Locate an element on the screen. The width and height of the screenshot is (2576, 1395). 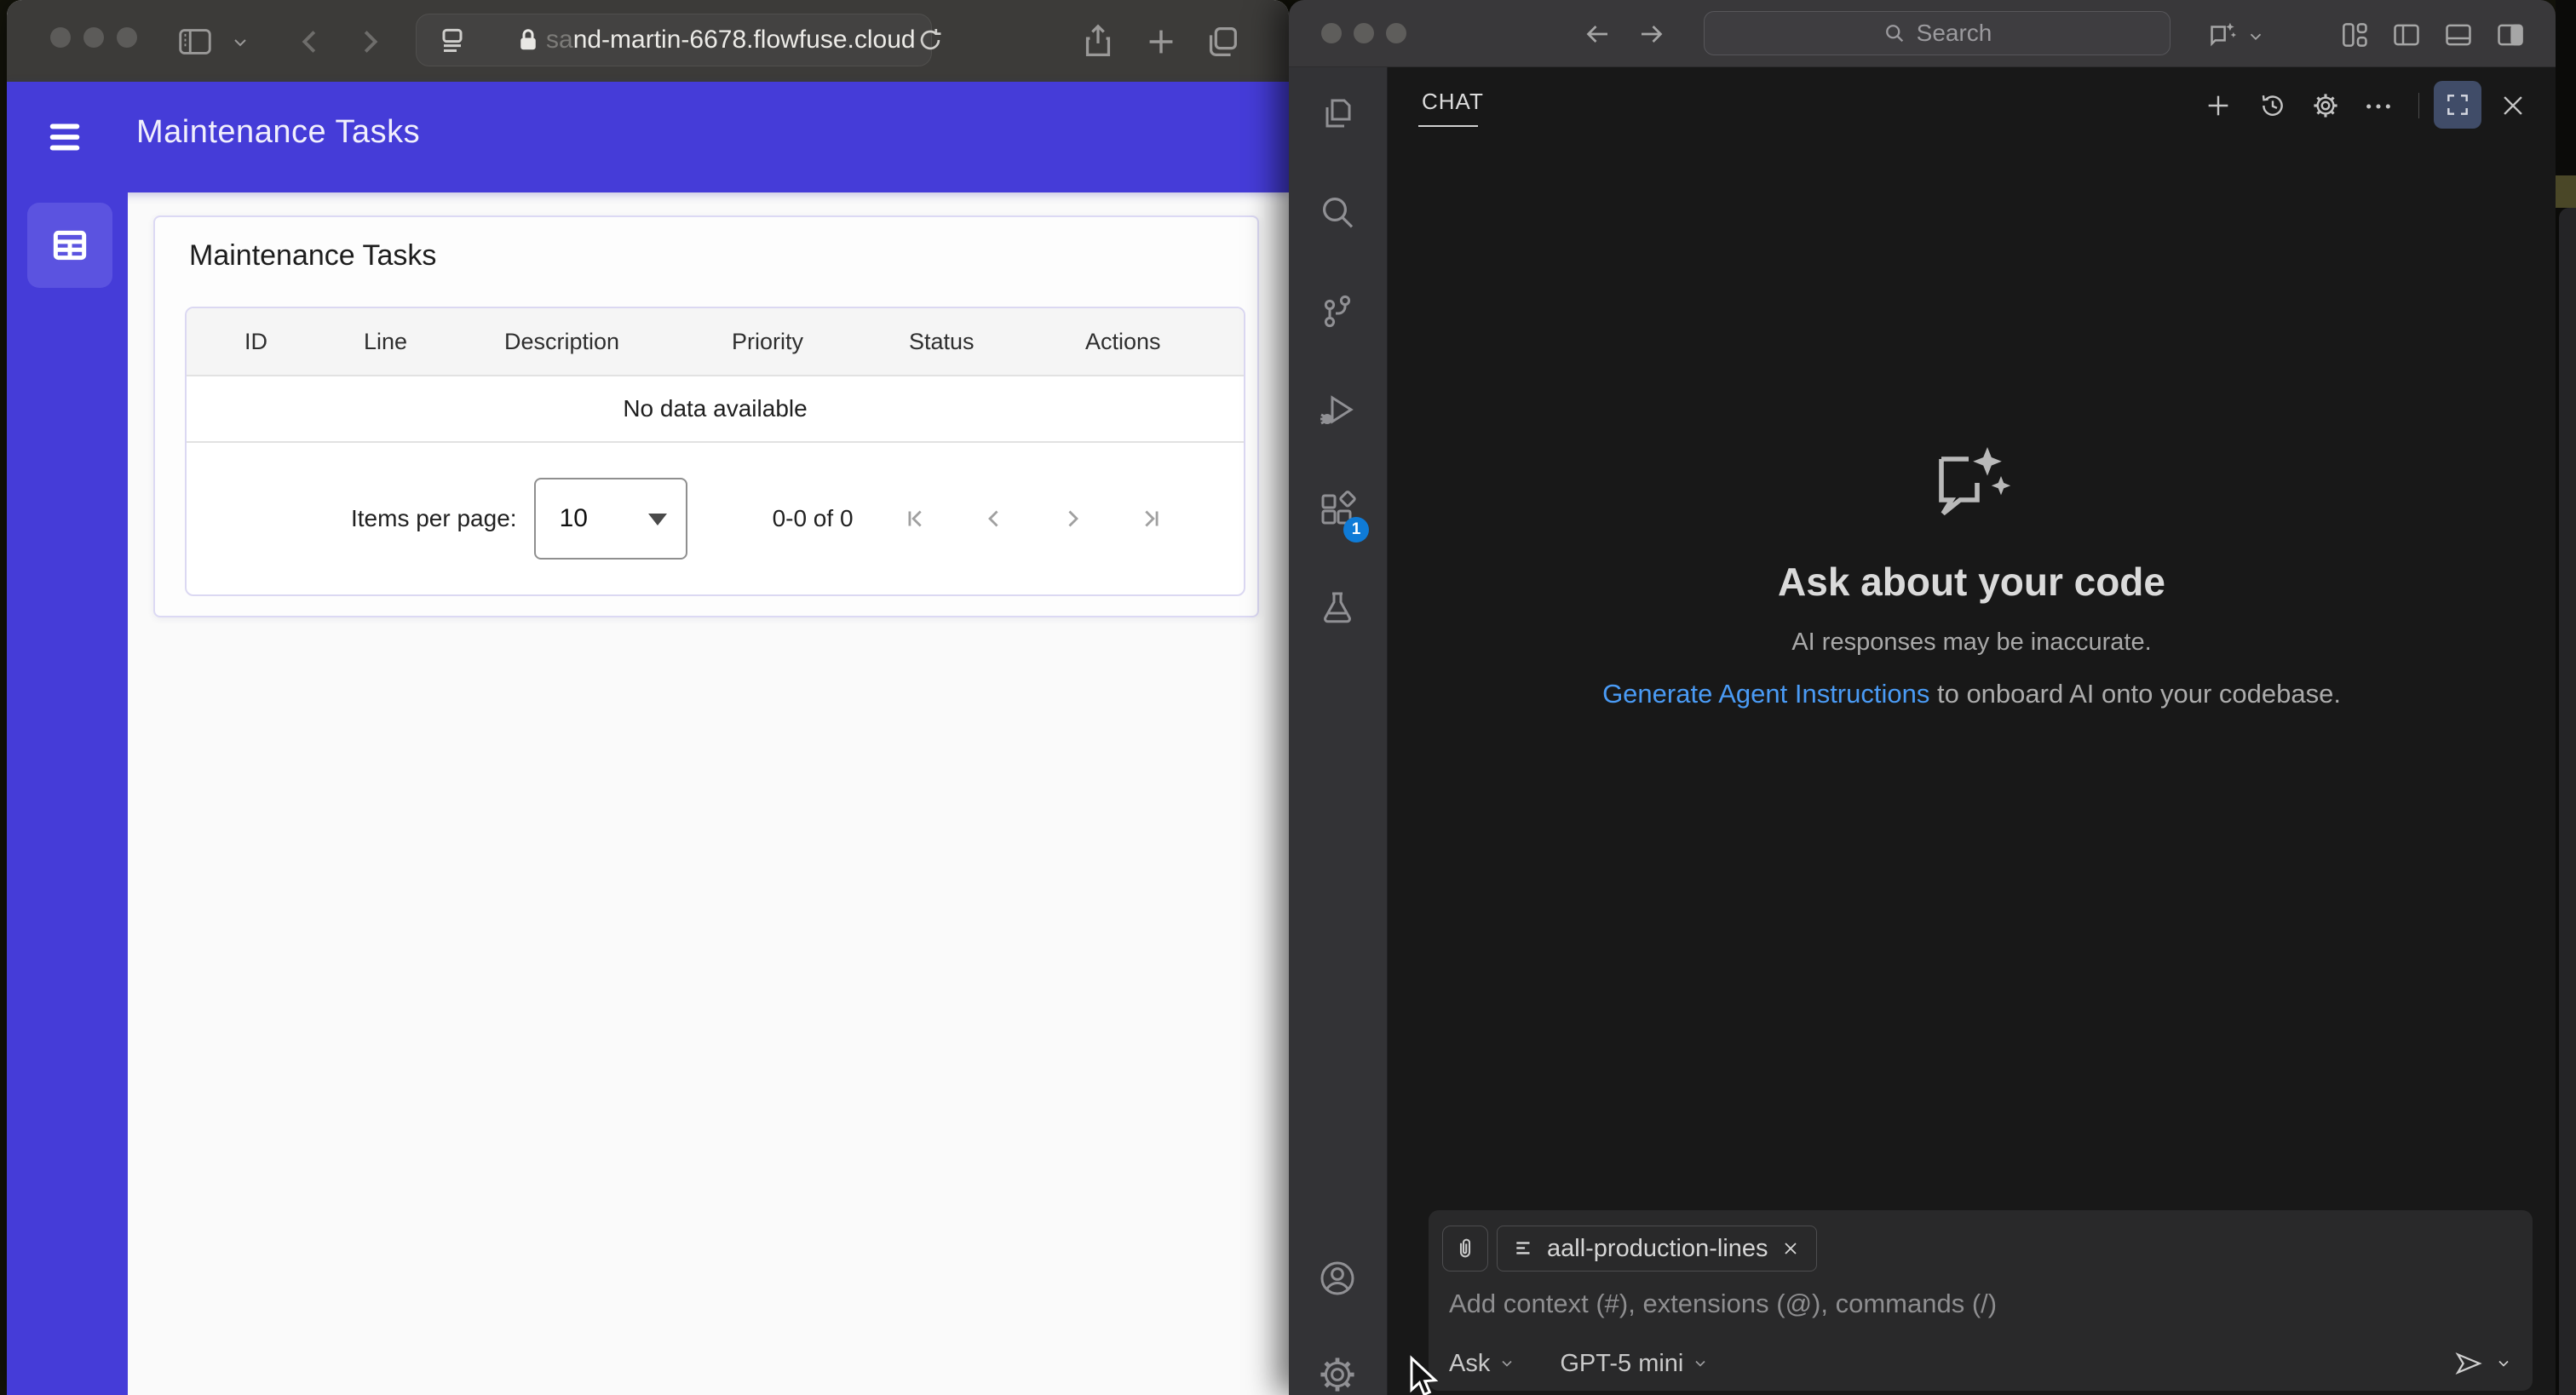
maximize-icon is located at coordinates (2458, 105).